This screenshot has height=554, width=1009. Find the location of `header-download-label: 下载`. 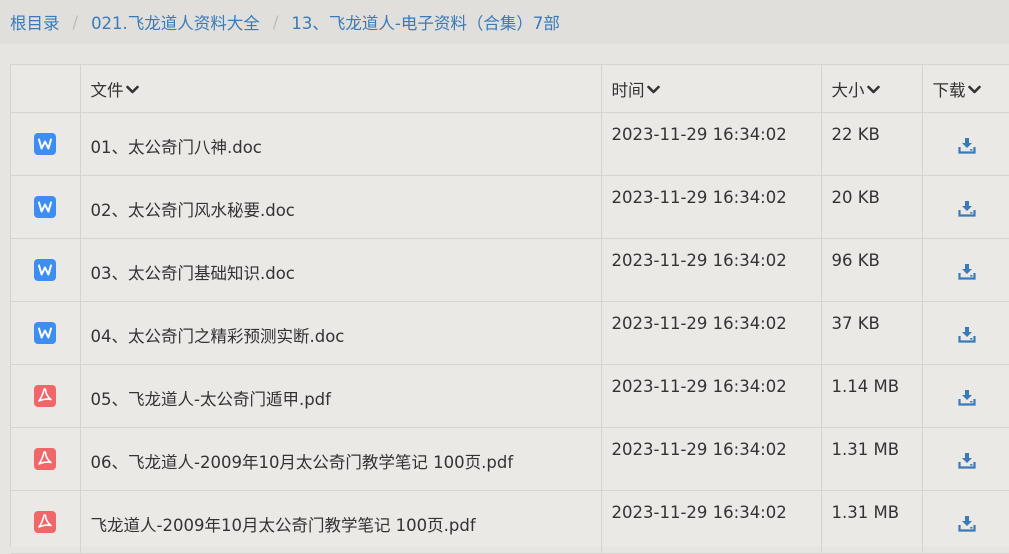

header-download-label: 下载 is located at coordinates (949, 90).